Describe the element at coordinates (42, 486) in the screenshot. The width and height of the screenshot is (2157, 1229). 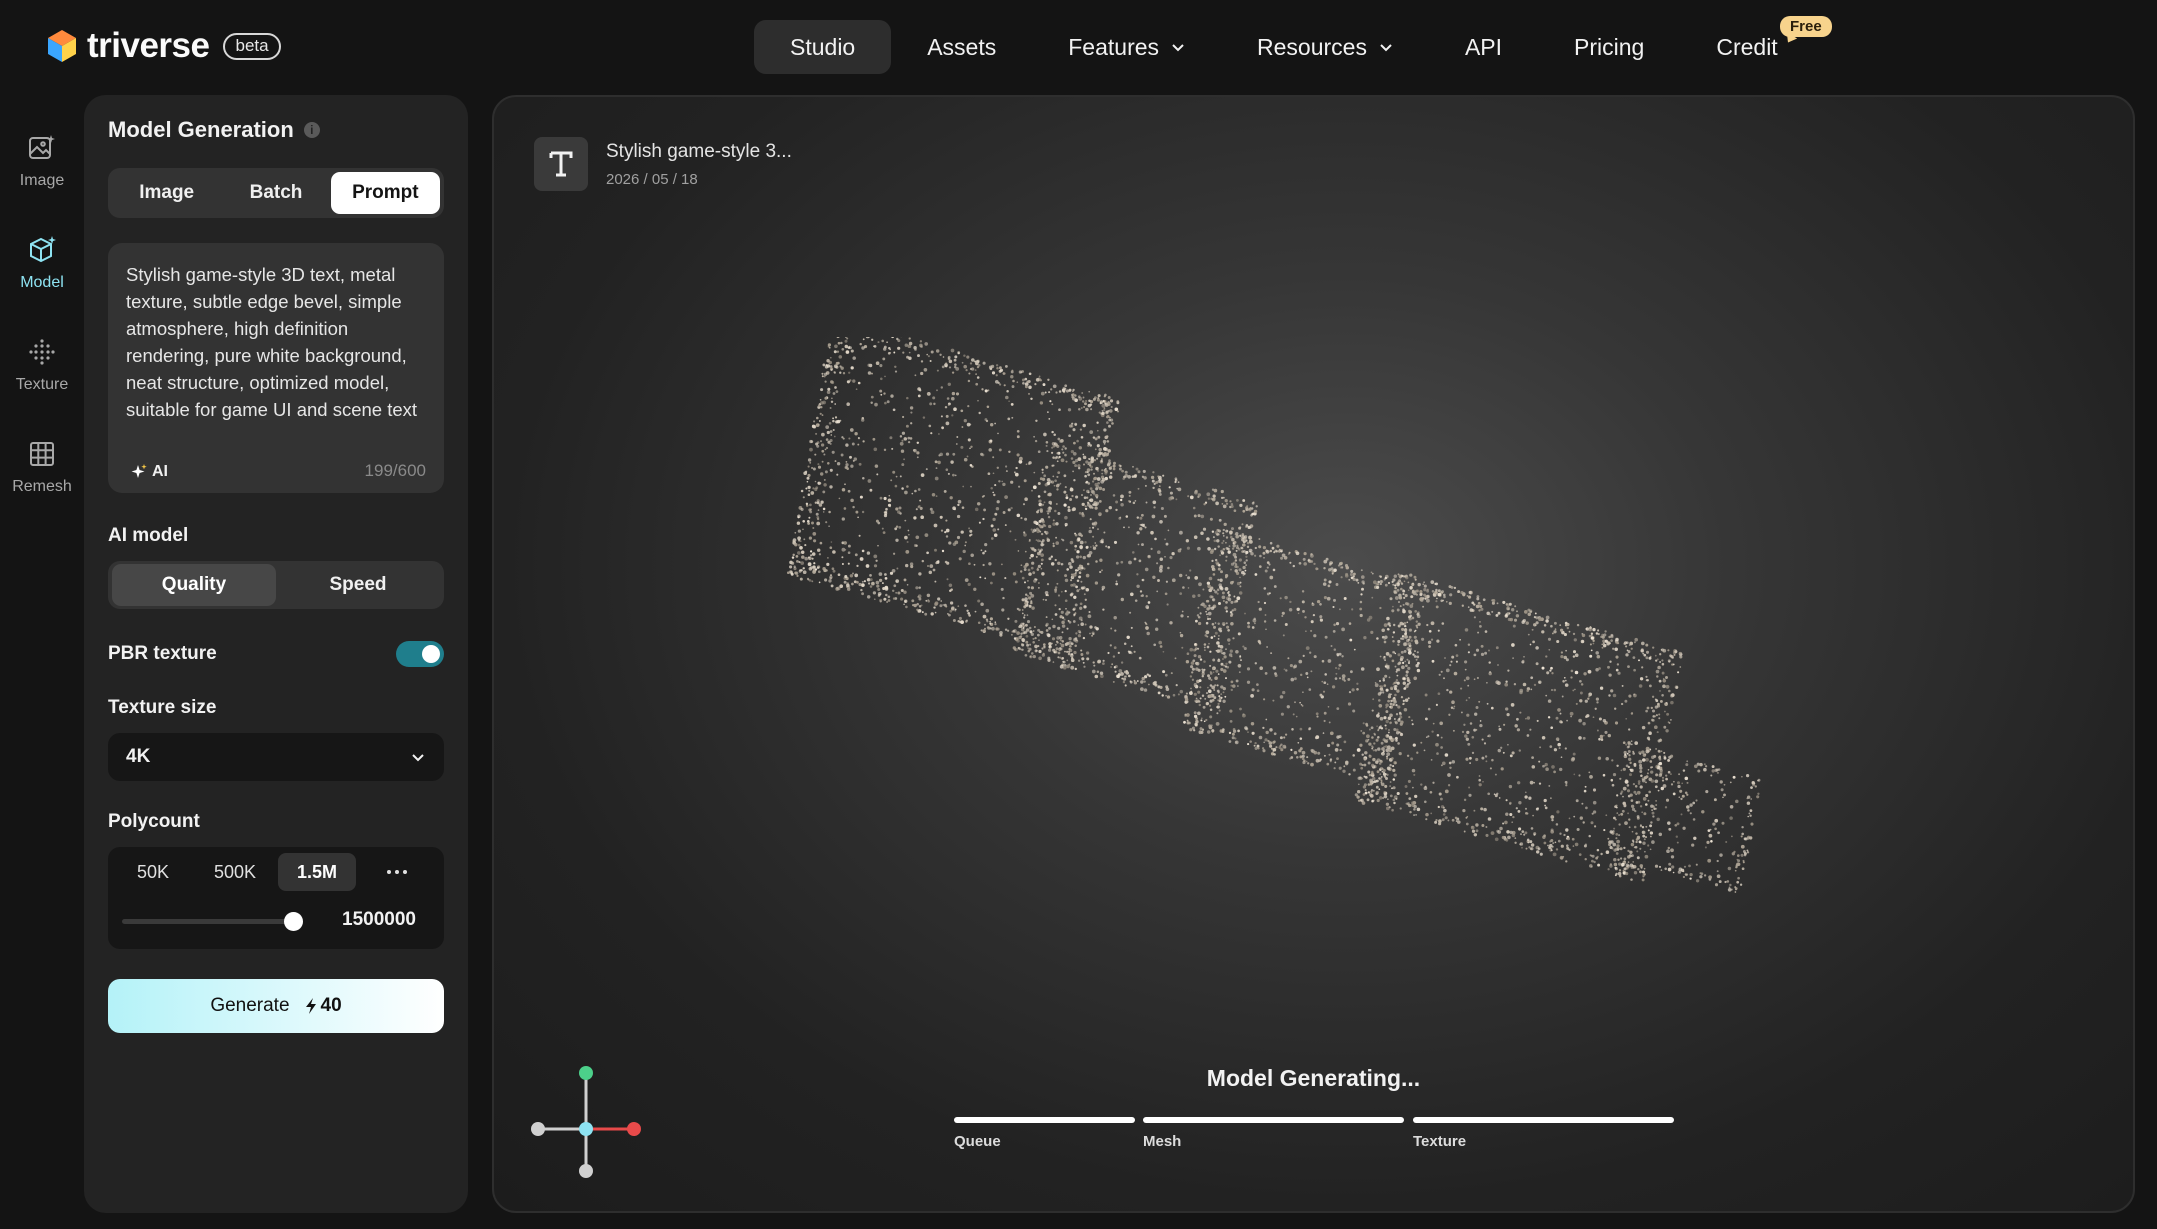
I see `rail-label: Remesh` at that location.